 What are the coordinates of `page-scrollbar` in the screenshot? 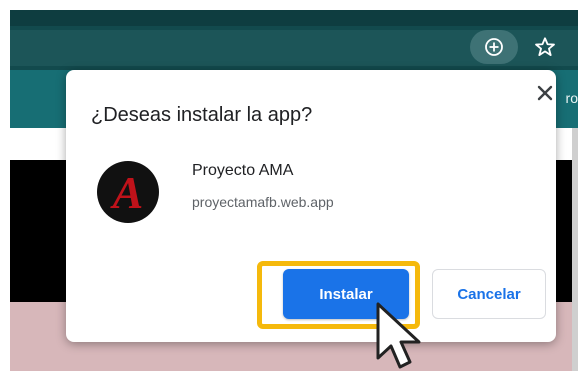 It's located at (575, 249).